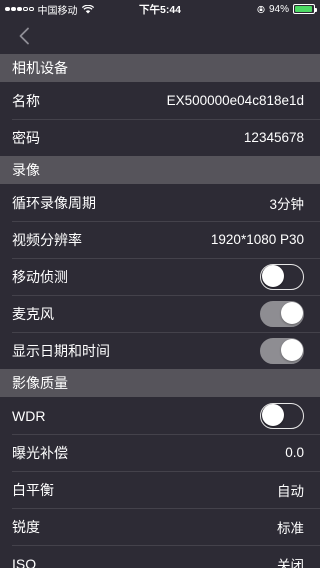  What do you see at coordinates (257, 239) in the screenshot?
I see `video-resolution-value: 1920*1080 P30` at bounding box center [257, 239].